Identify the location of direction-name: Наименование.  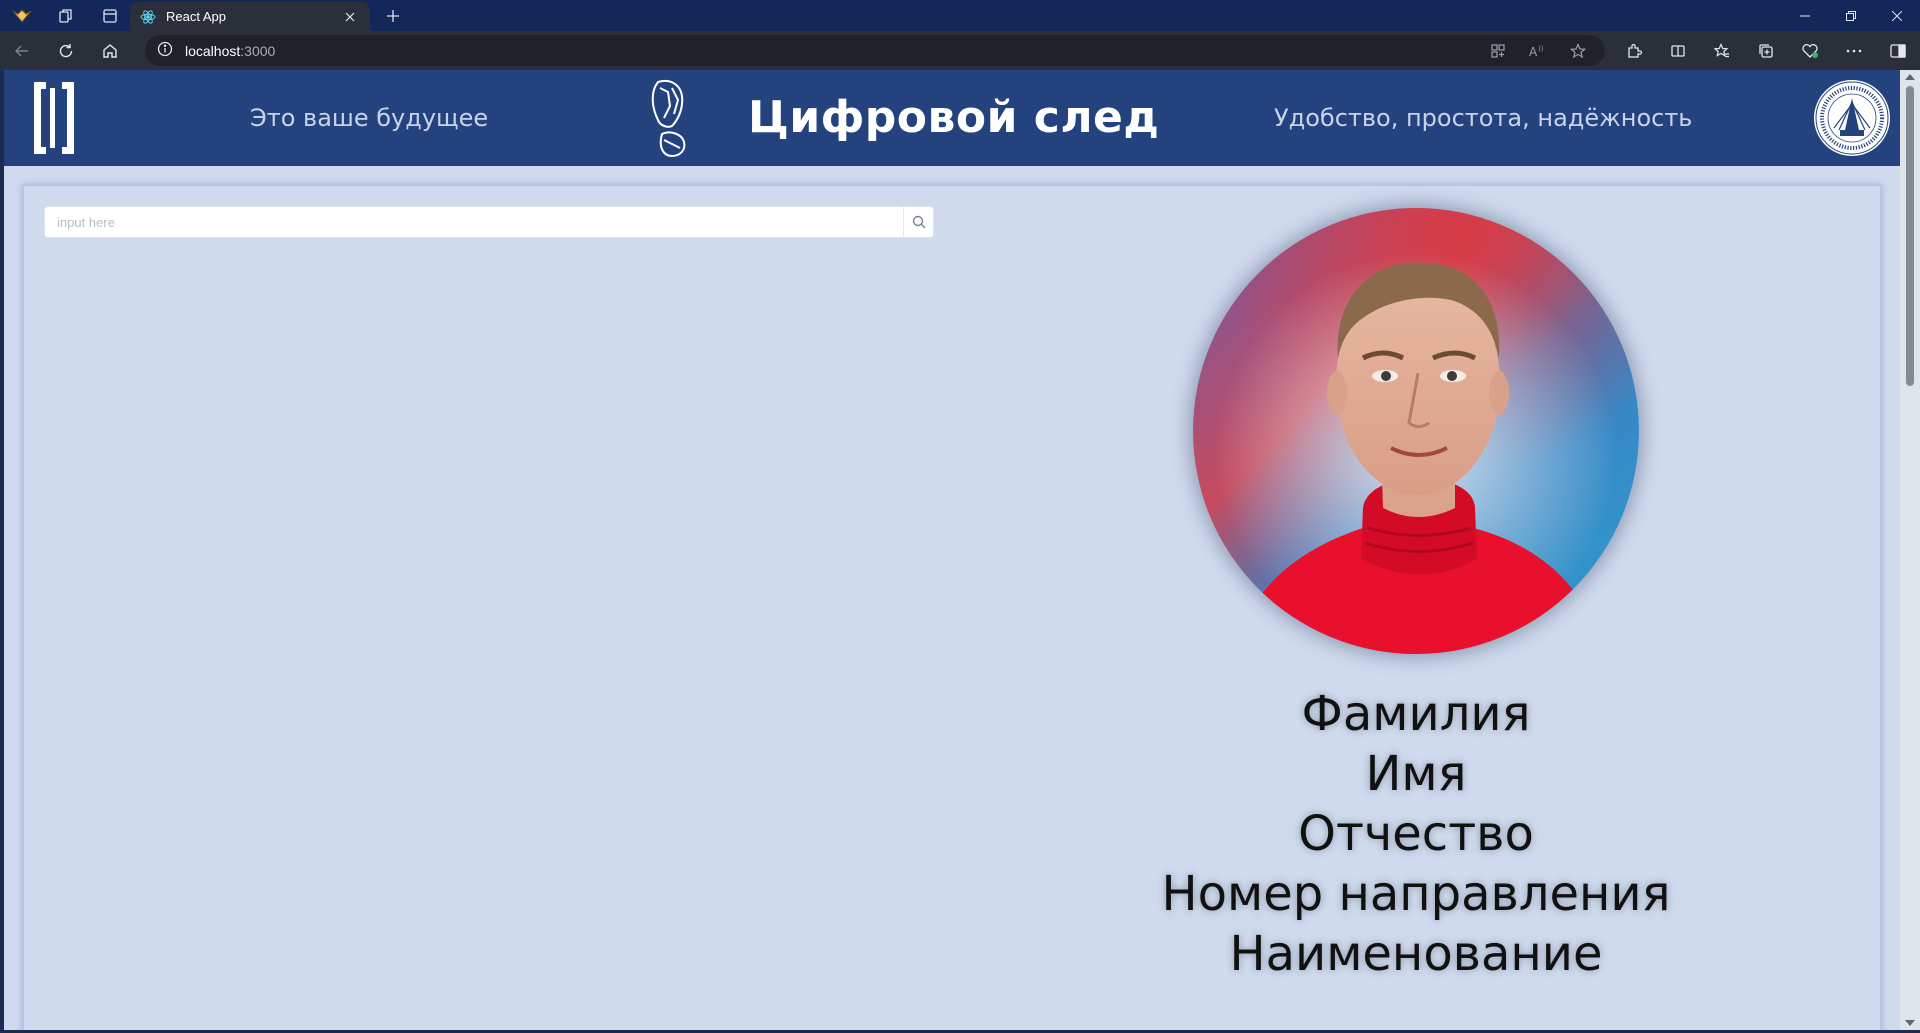
(1416, 954).